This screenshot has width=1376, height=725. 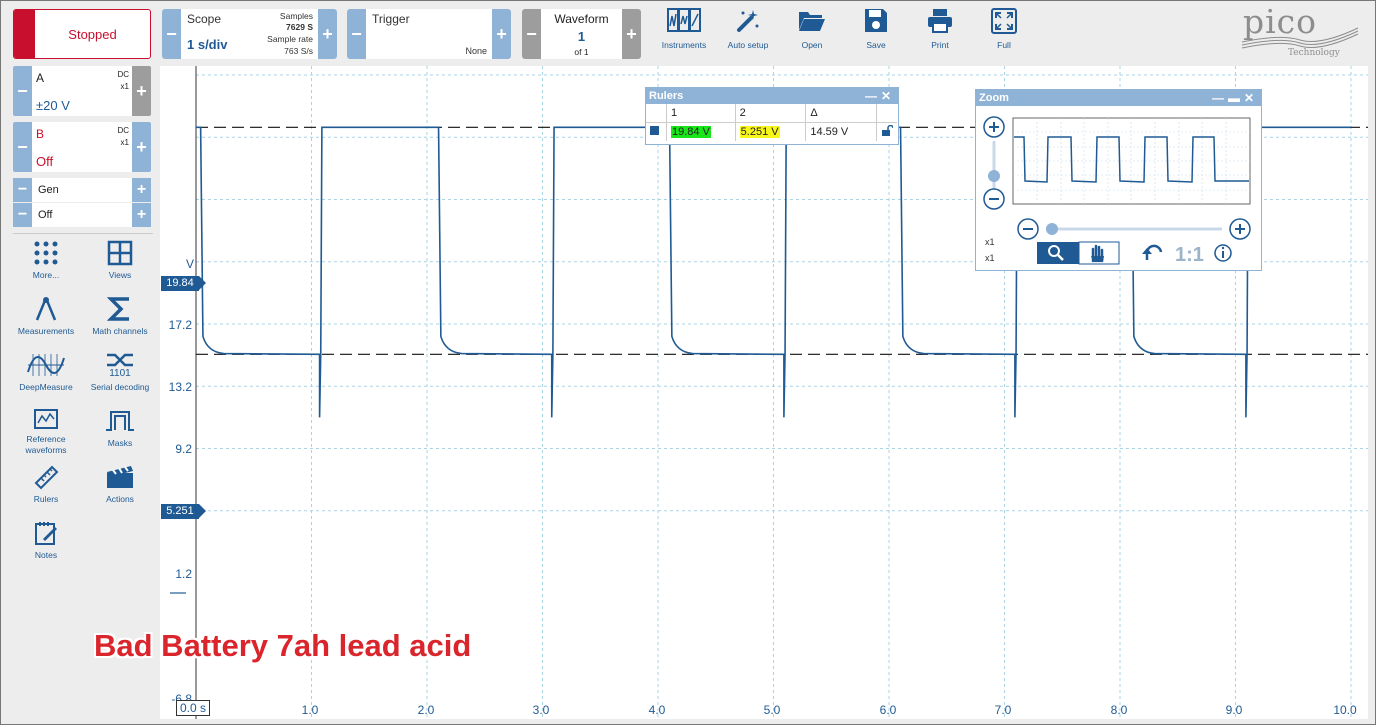 I want to click on print-icon, so click(x=940, y=21).